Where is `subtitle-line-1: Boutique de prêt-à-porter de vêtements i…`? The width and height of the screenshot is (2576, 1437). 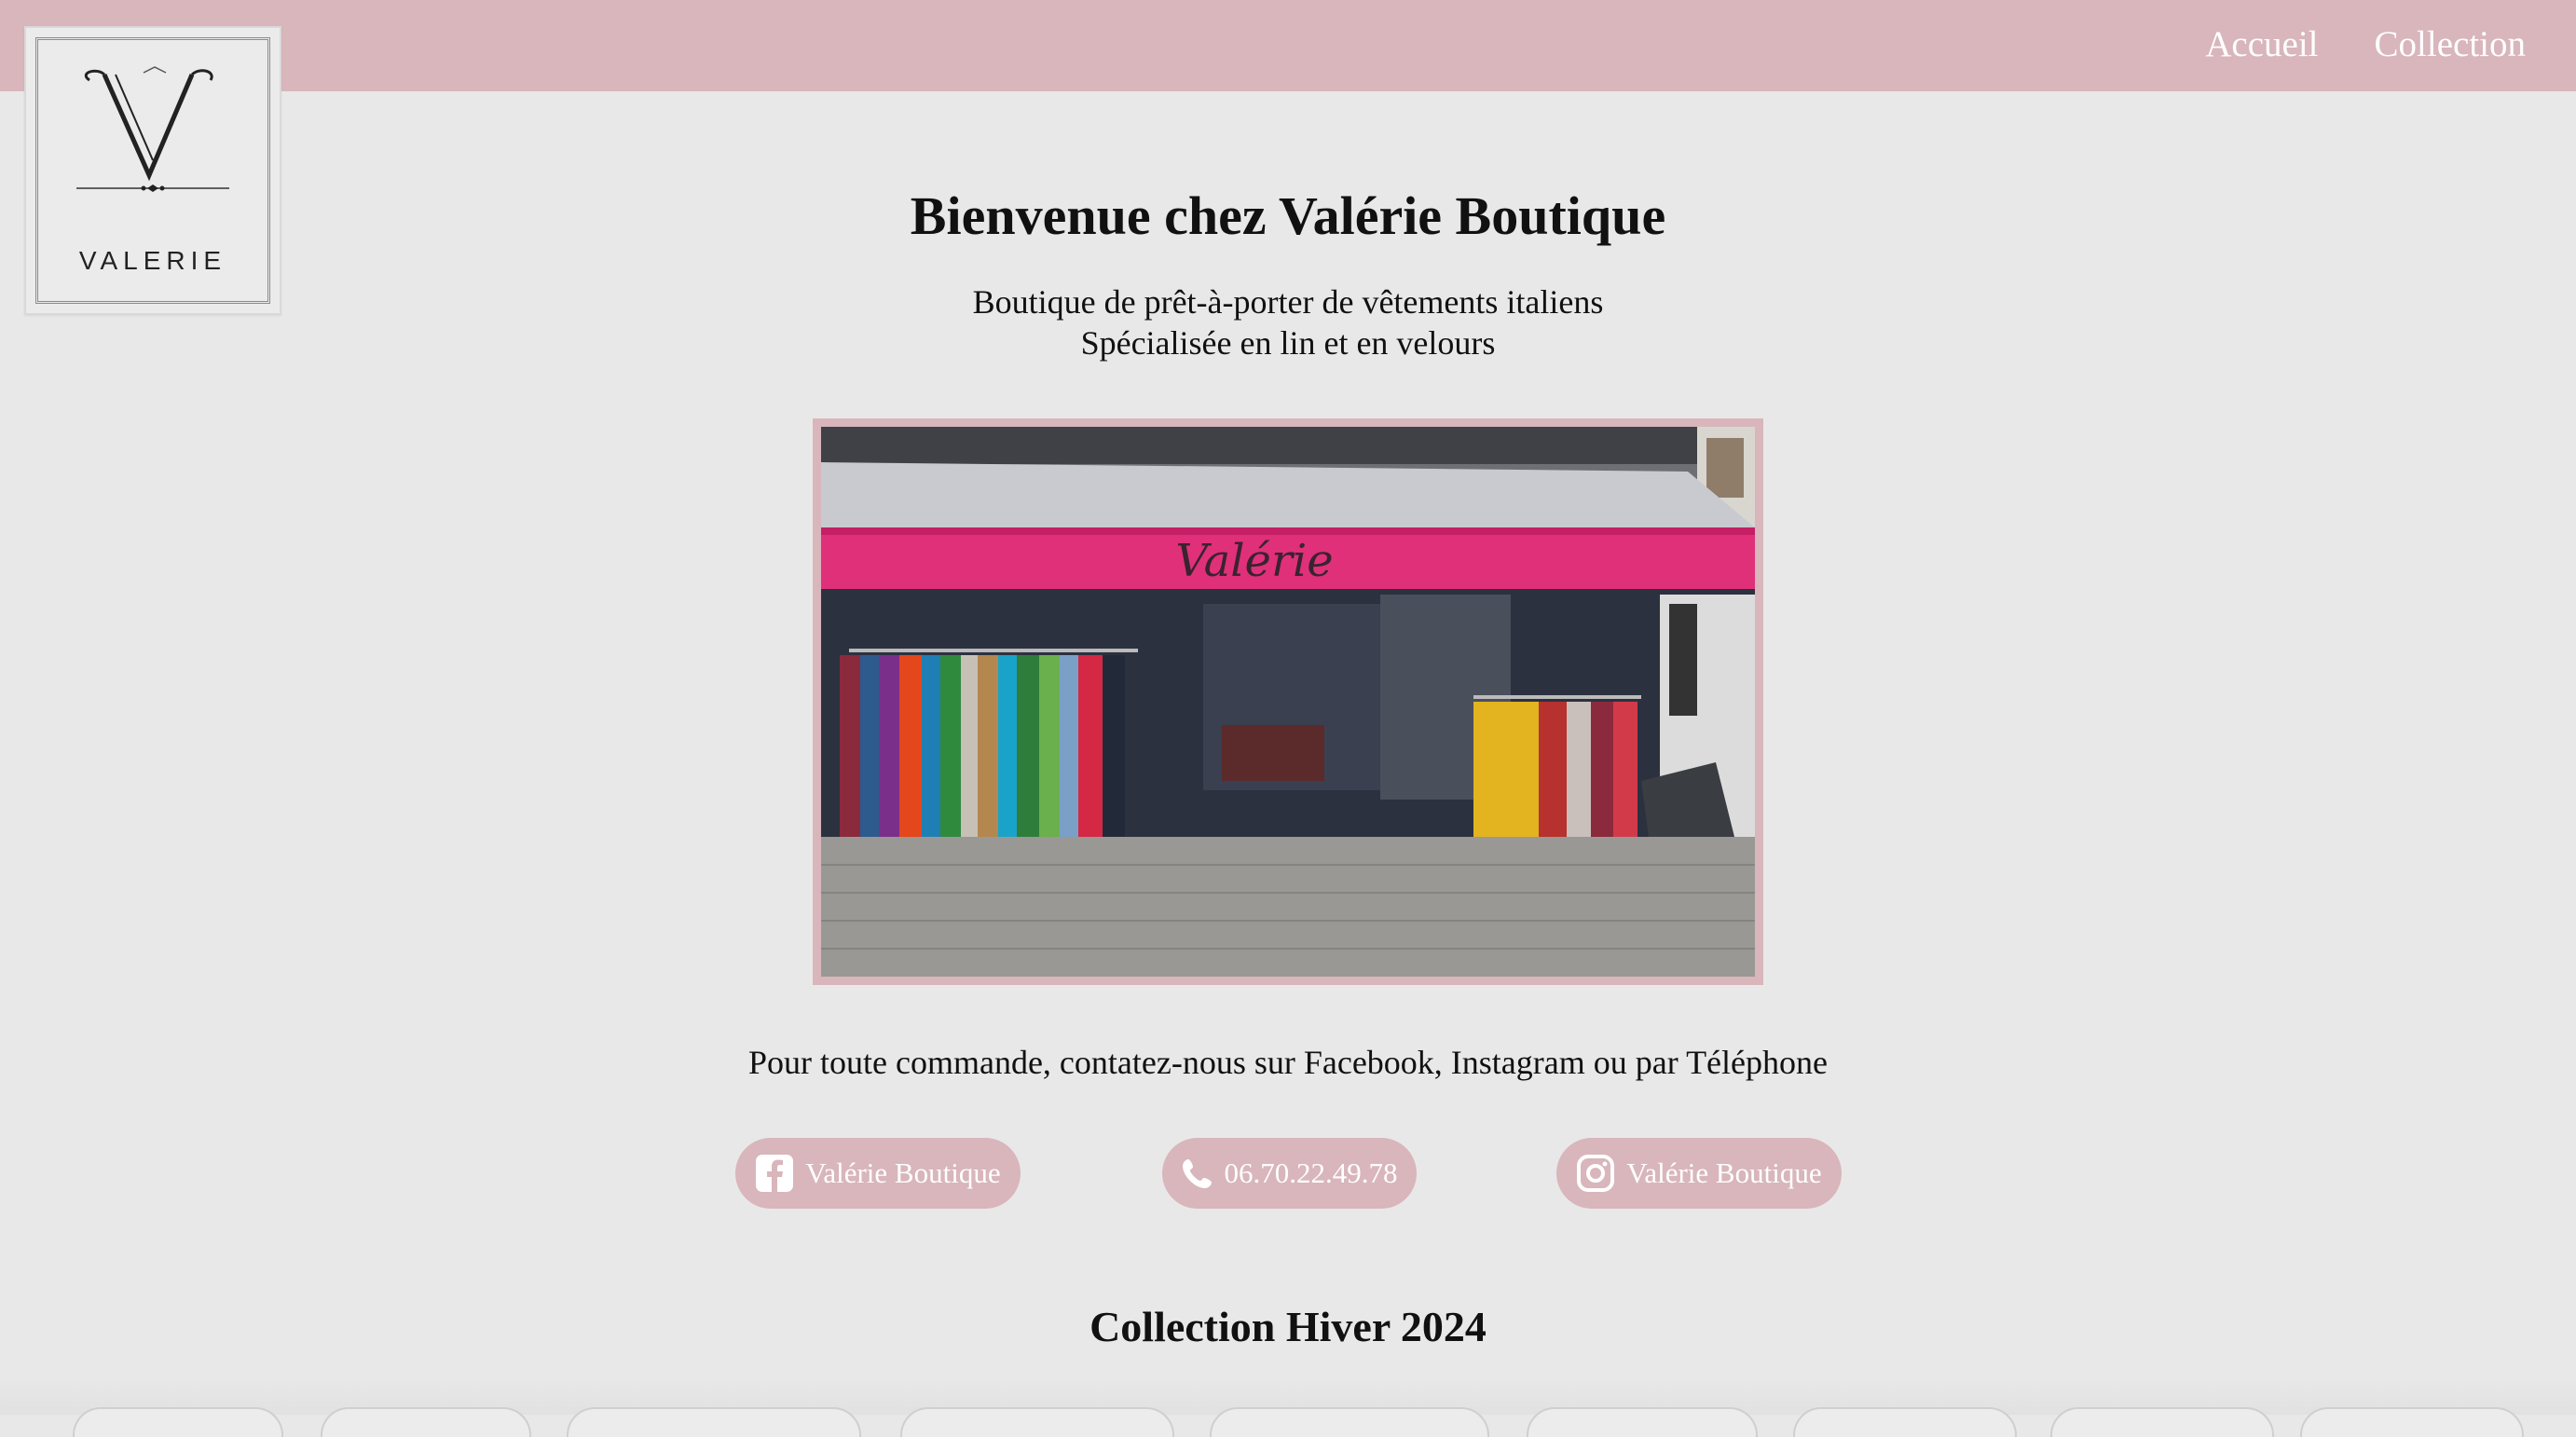
subtitle-line-1: Boutique de prêt-à-porter de vêtements i… is located at coordinates (1288, 302).